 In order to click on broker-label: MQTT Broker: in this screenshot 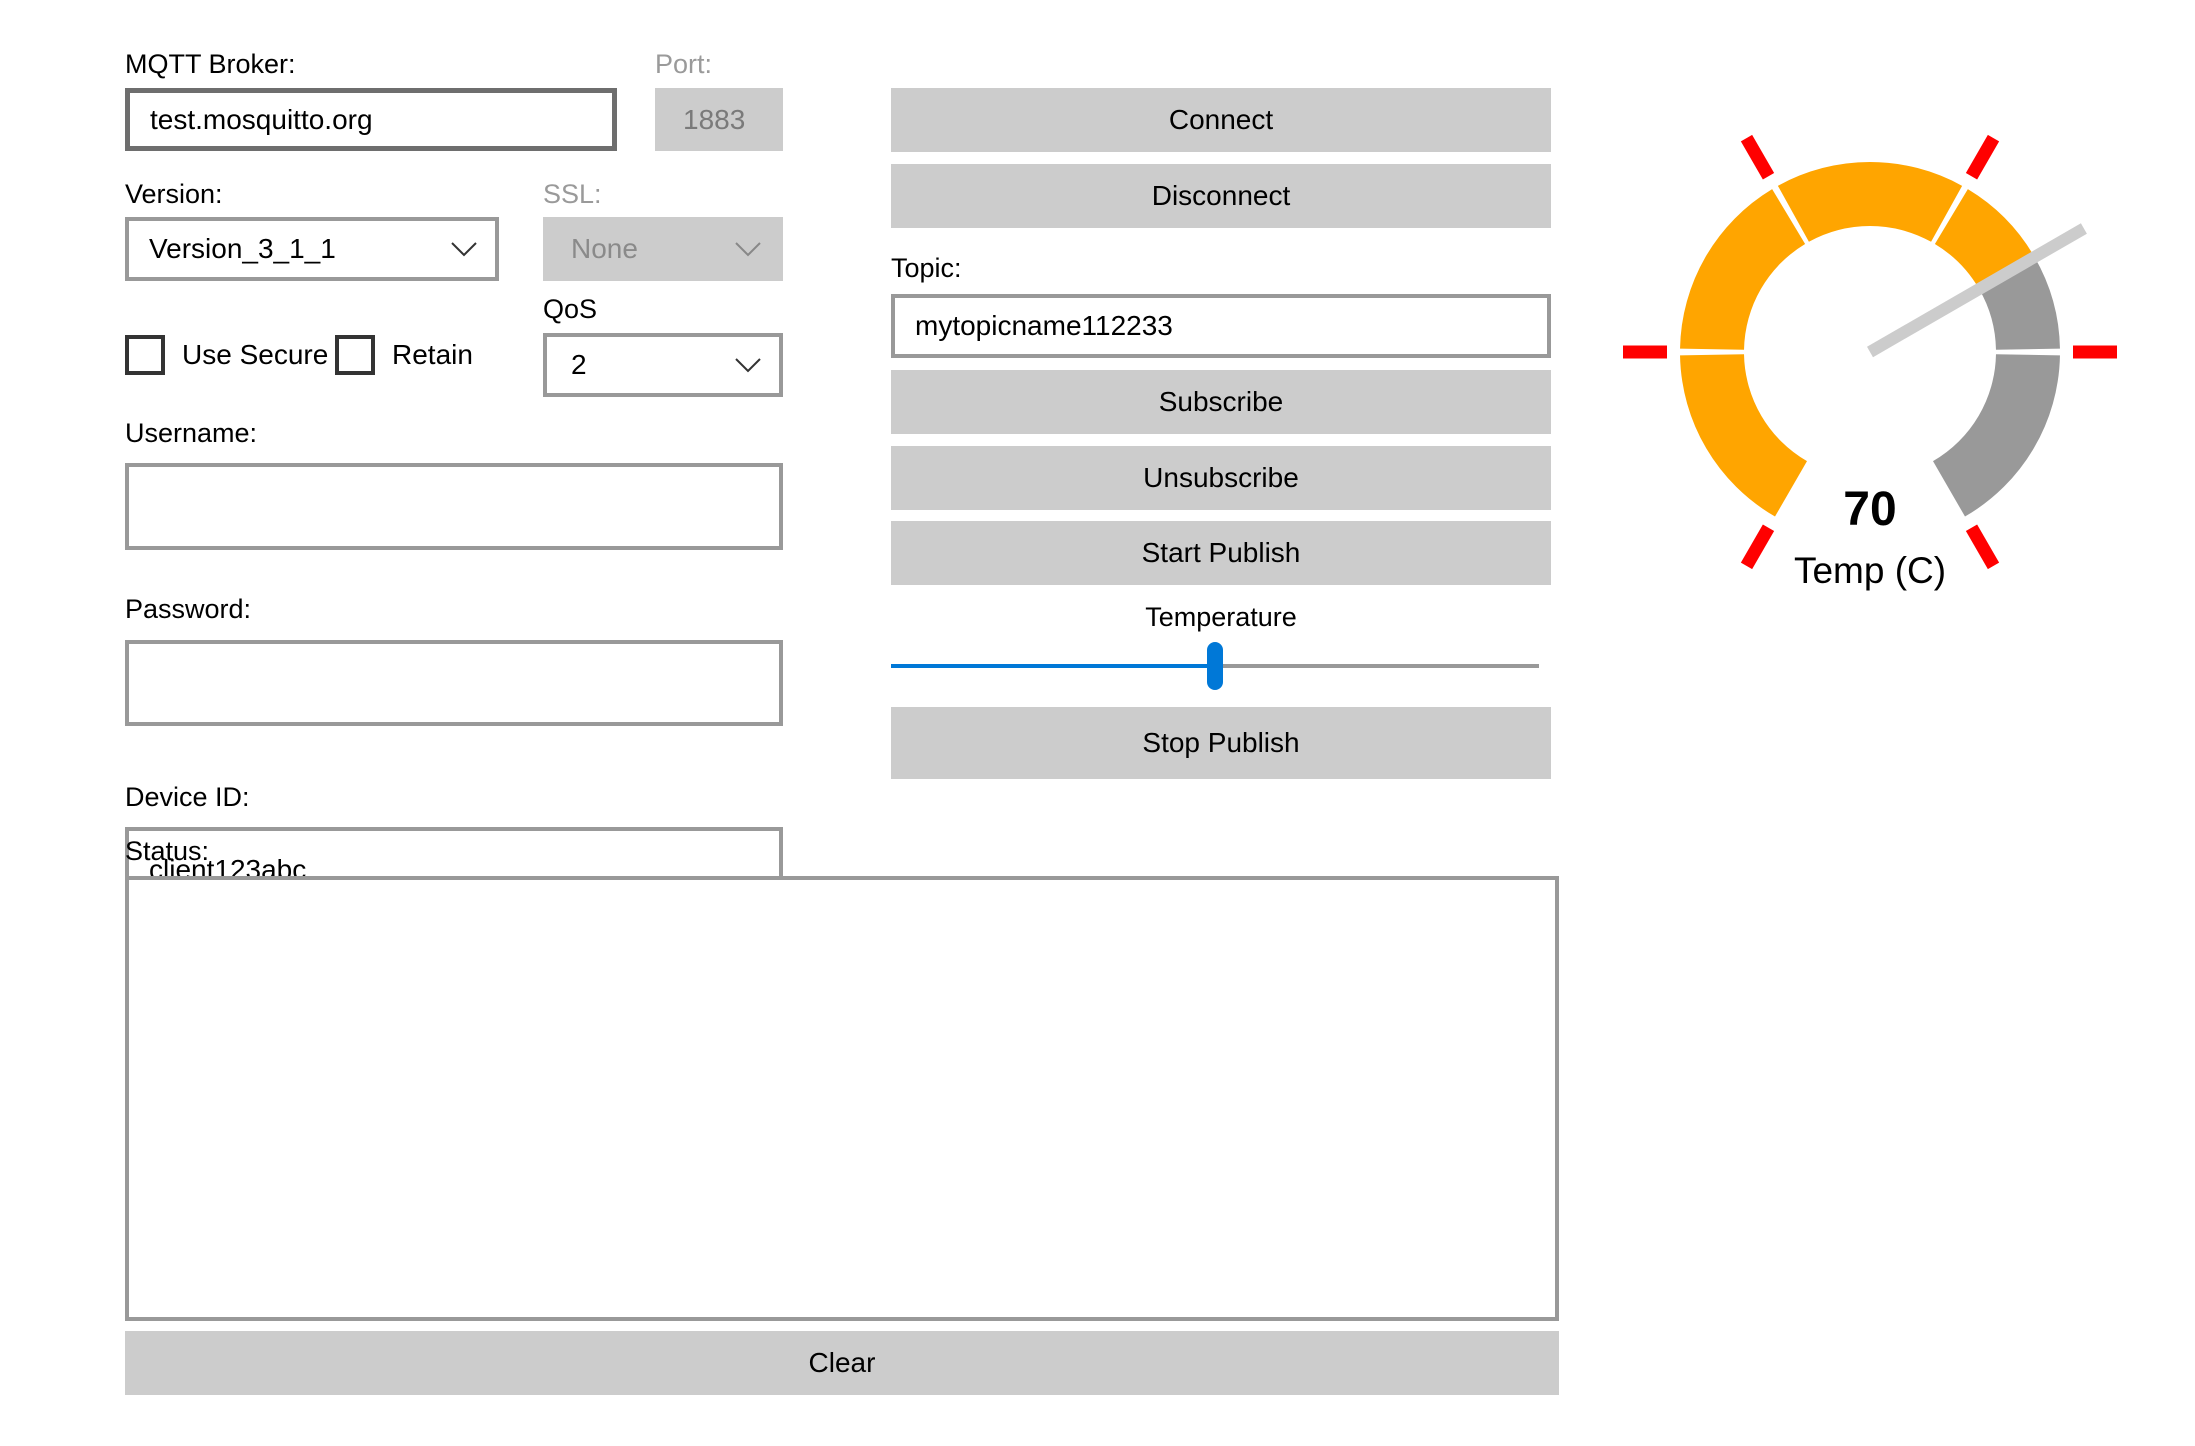, I will do `click(210, 64)`.